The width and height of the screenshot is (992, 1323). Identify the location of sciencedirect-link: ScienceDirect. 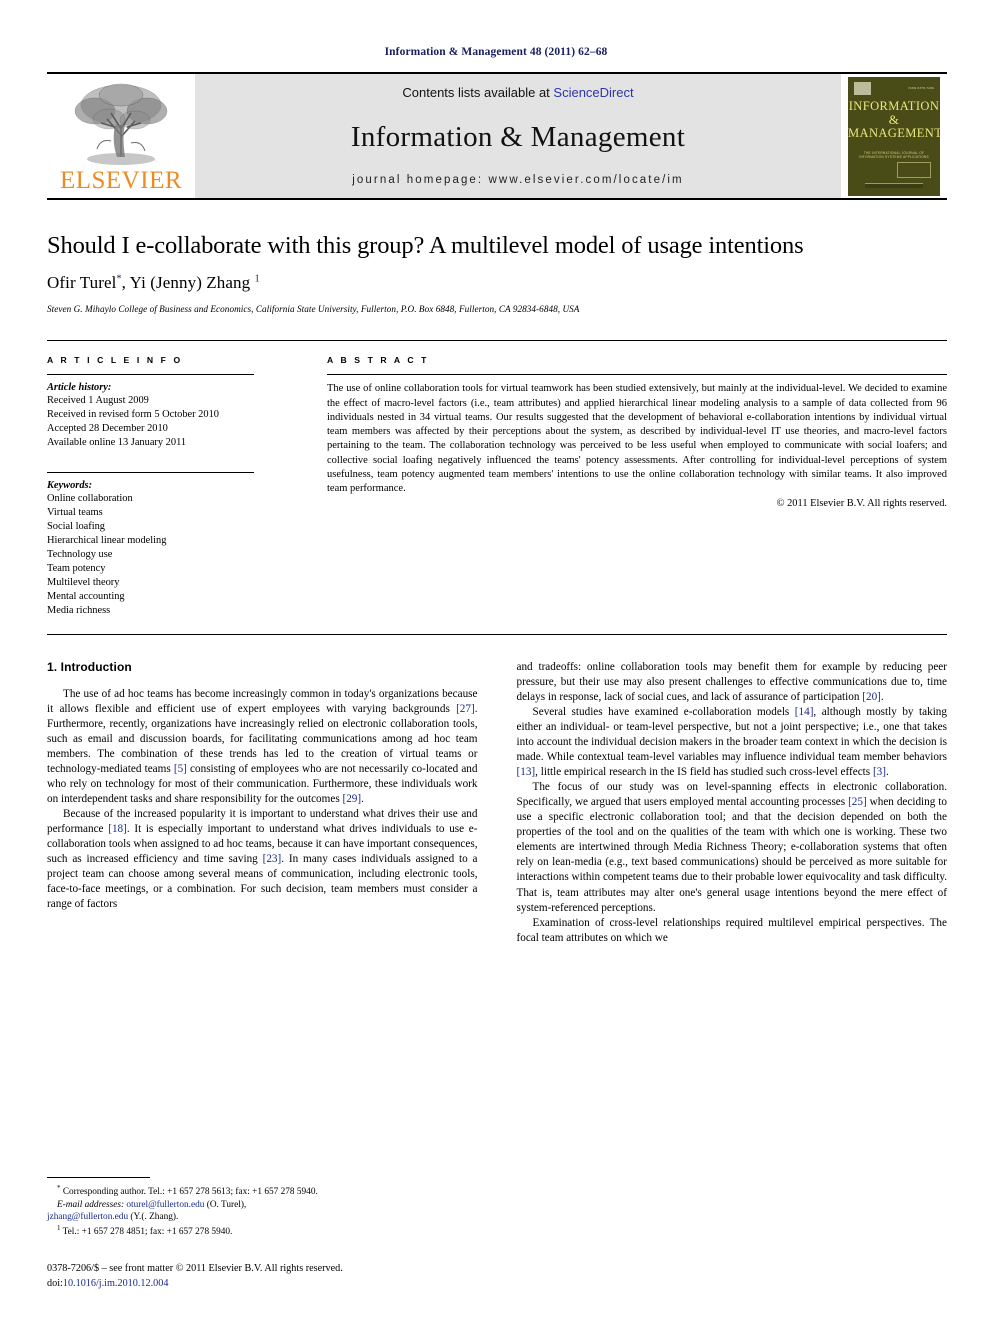
(593, 92).